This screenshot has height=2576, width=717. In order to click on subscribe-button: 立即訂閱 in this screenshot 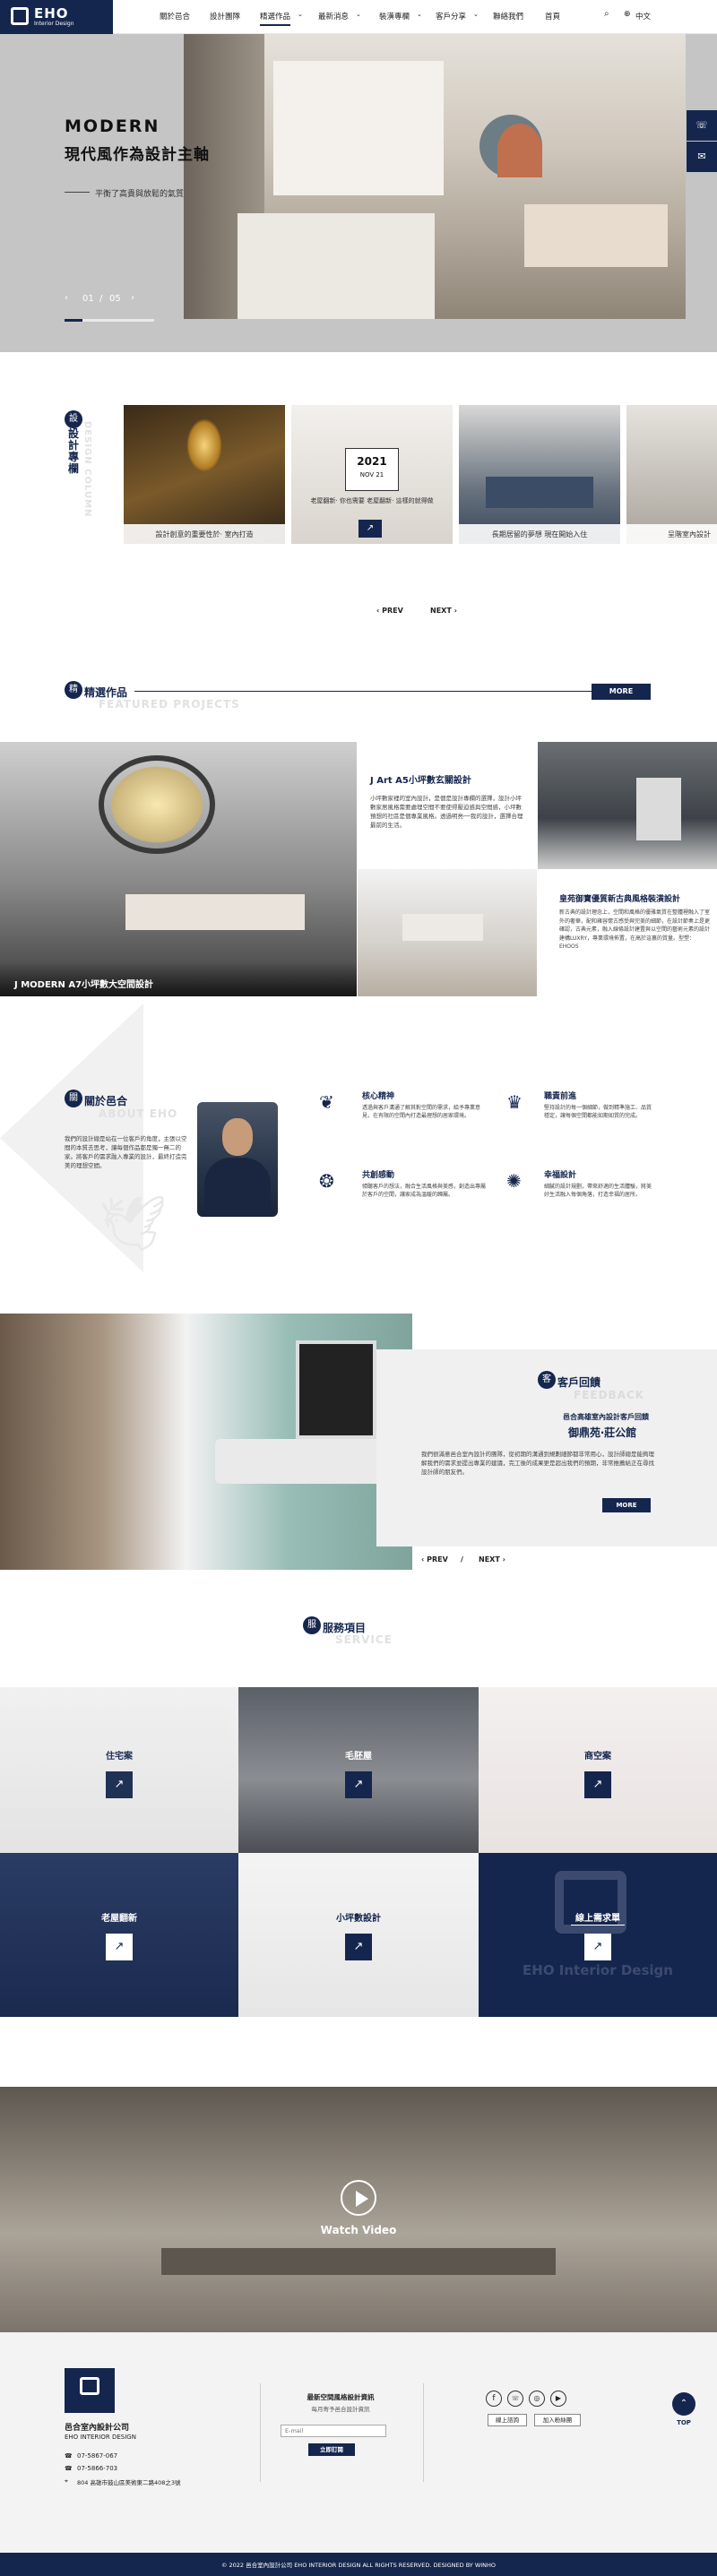, I will do `click(331, 2449)`.